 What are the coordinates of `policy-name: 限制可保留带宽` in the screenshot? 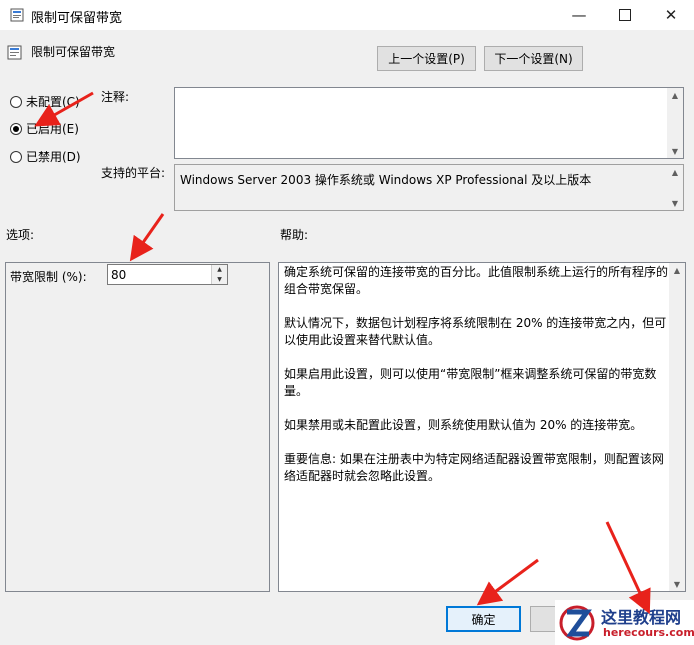 It's located at (73, 52).